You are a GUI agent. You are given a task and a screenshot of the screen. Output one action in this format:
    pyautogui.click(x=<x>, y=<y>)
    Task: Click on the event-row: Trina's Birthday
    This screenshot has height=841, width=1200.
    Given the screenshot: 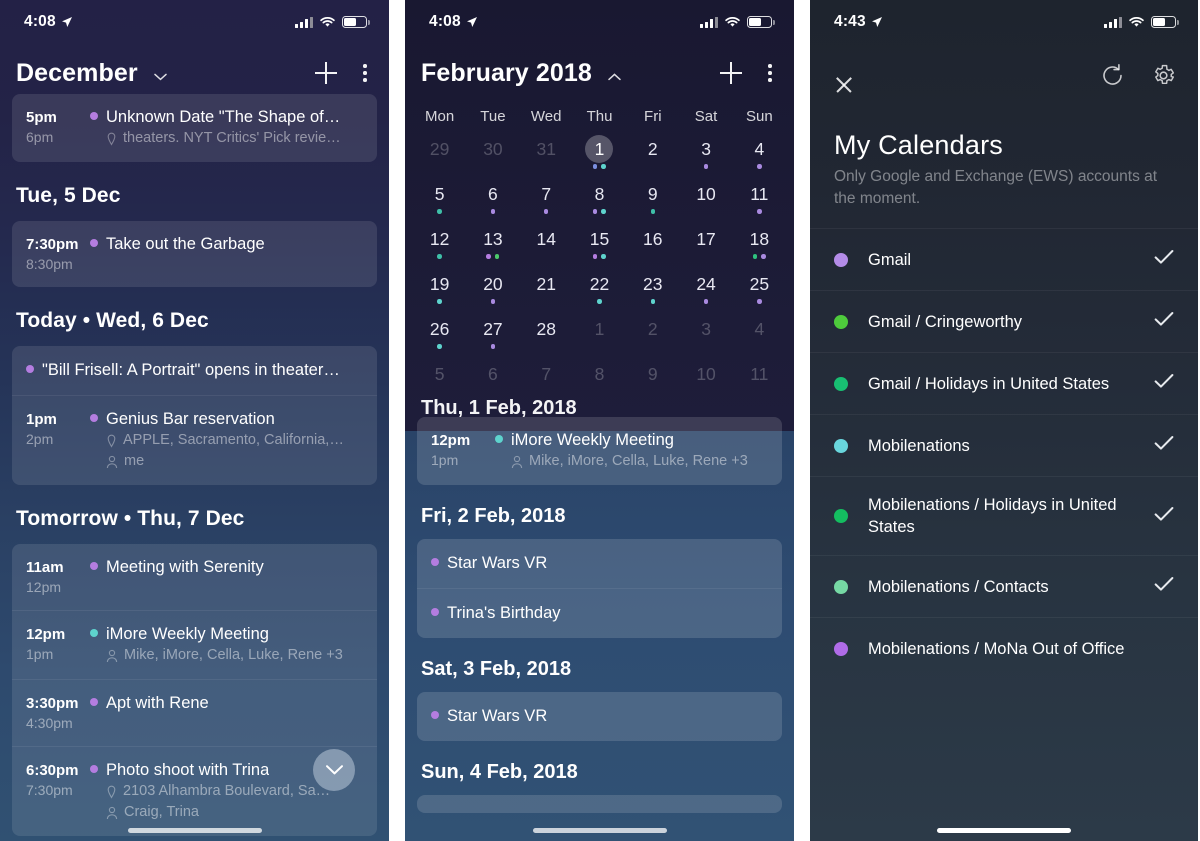 What is the action you would take?
    pyautogui.click(x=599, y=613)
    